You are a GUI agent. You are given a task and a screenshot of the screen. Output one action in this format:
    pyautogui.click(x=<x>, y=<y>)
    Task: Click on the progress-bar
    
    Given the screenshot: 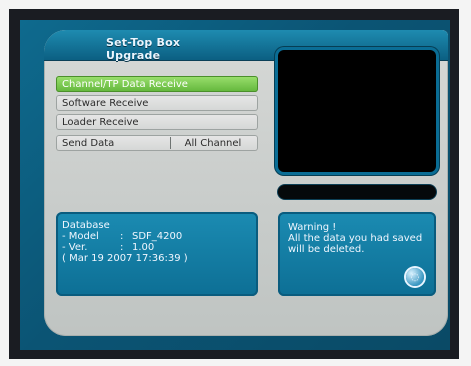 What is the action you would take?
    pyautogui.click(x=357, y=192)
    